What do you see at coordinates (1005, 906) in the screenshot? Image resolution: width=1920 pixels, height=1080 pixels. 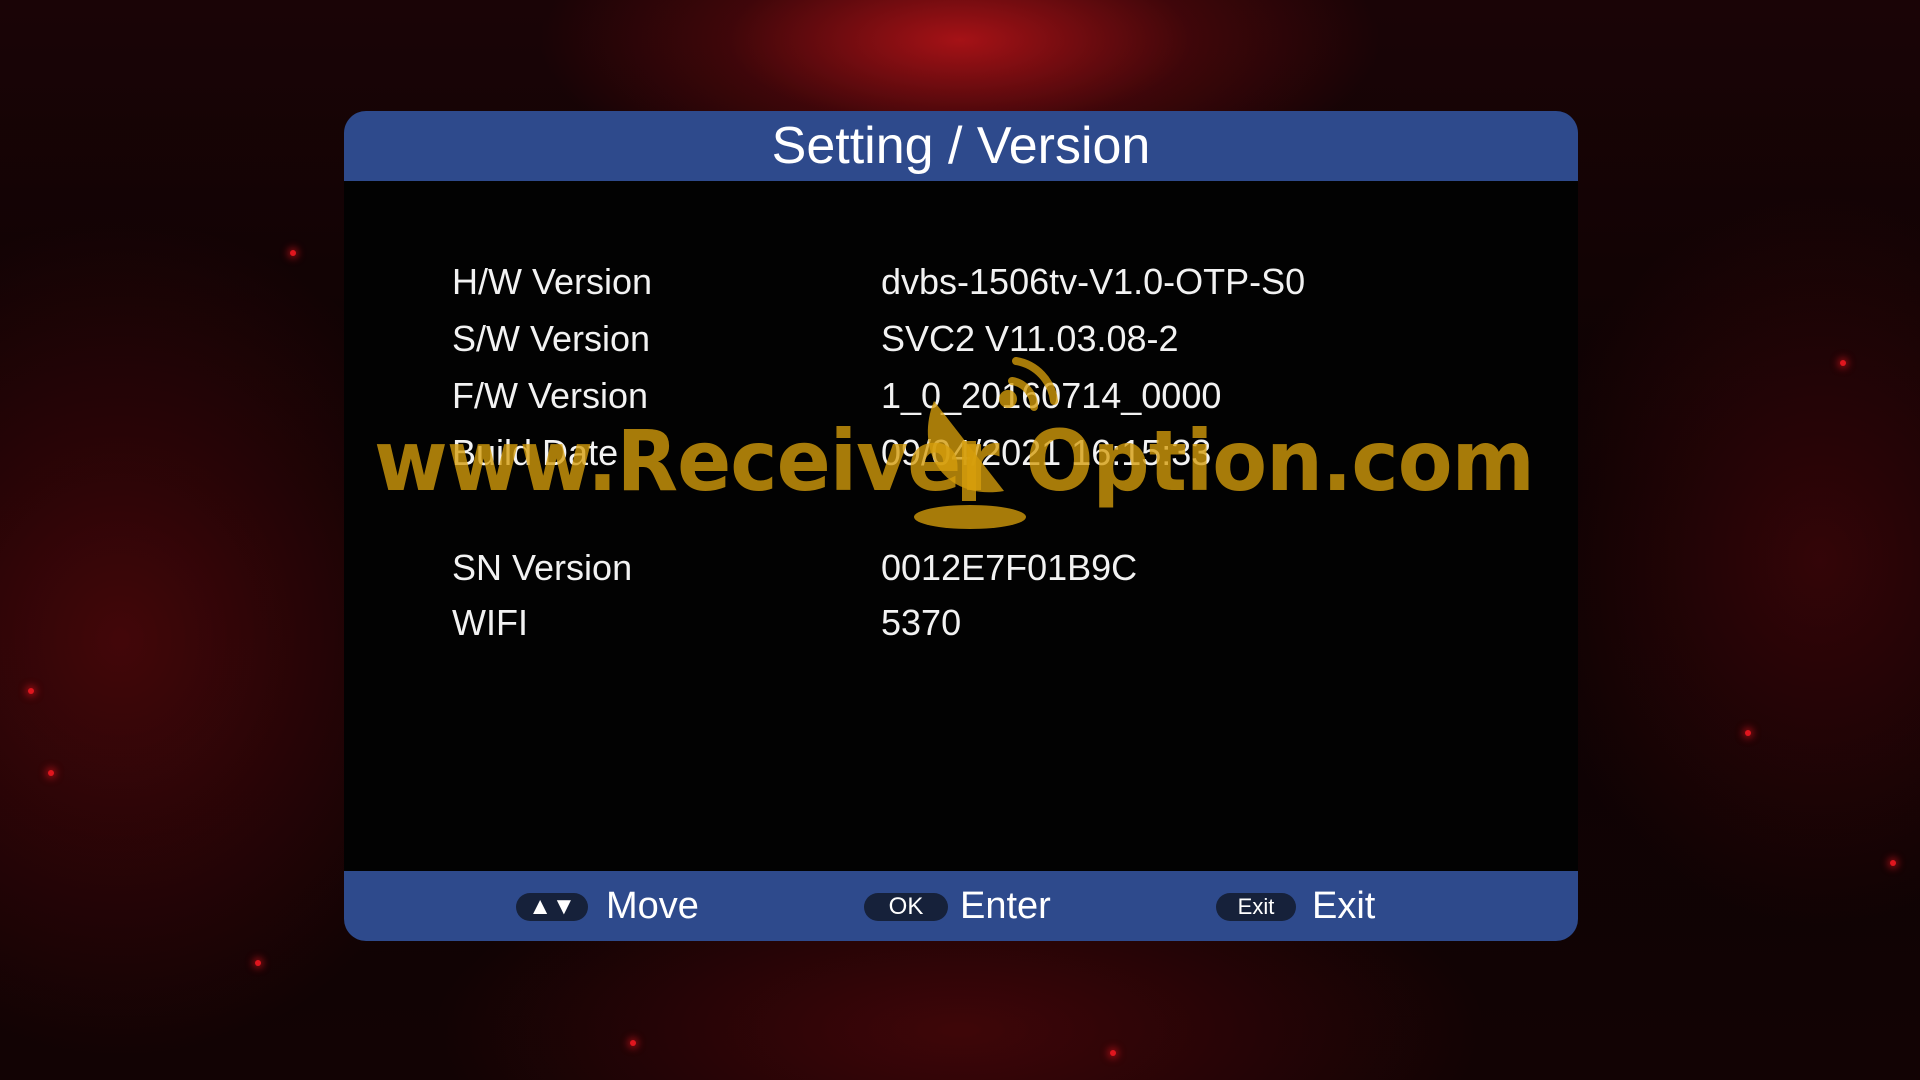 I see `hint-label-enter: Enter` at bounding box center [1005, 906].